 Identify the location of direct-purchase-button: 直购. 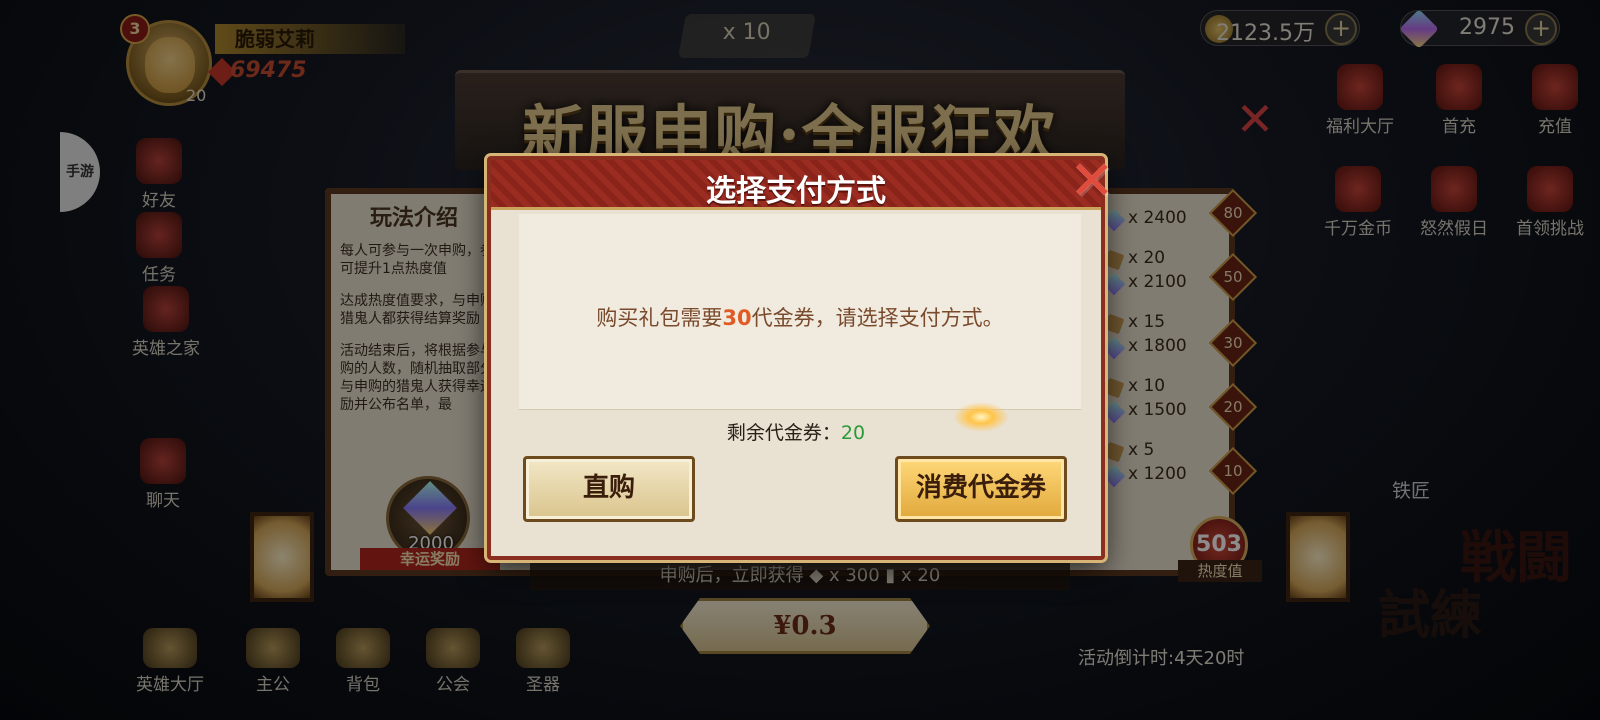
(609, 489).